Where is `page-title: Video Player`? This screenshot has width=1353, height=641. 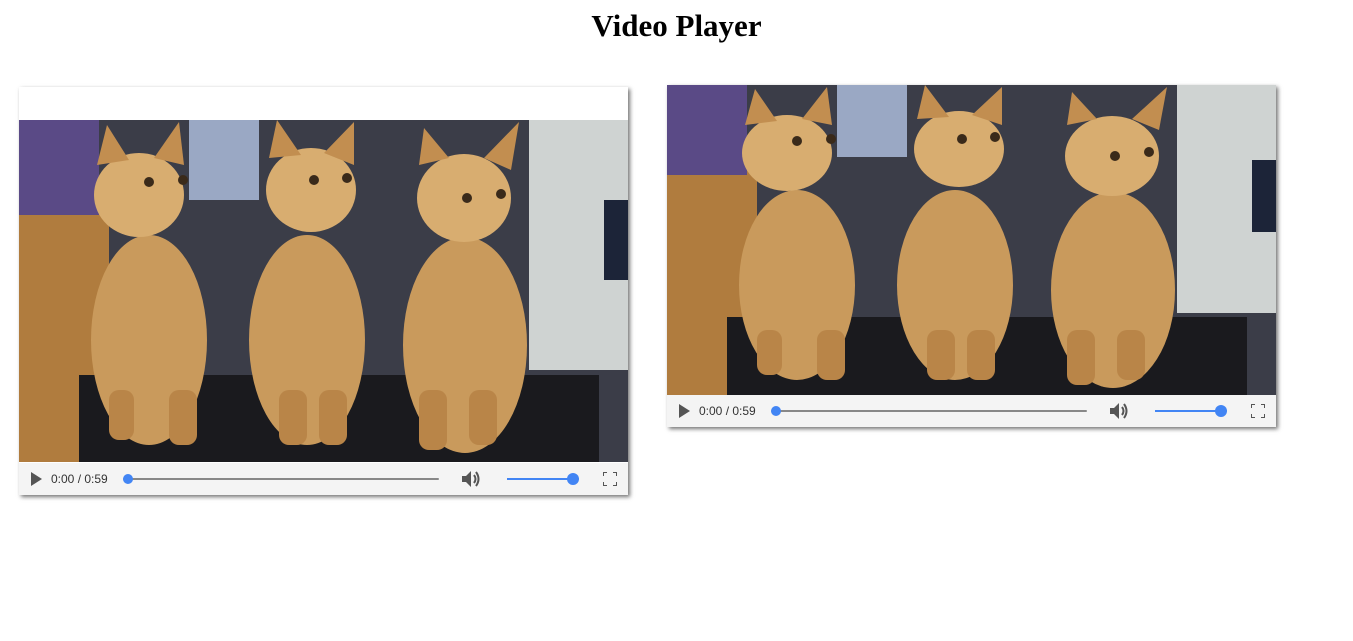
page-title: Video Player is located at coordinates (676, 25).